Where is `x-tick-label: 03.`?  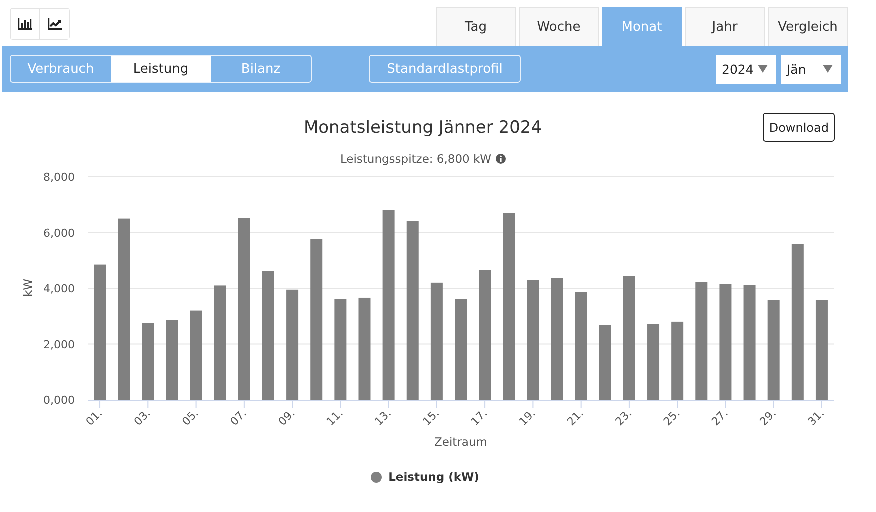
x-tick-label: 03. is located at coordinates (143, 417).